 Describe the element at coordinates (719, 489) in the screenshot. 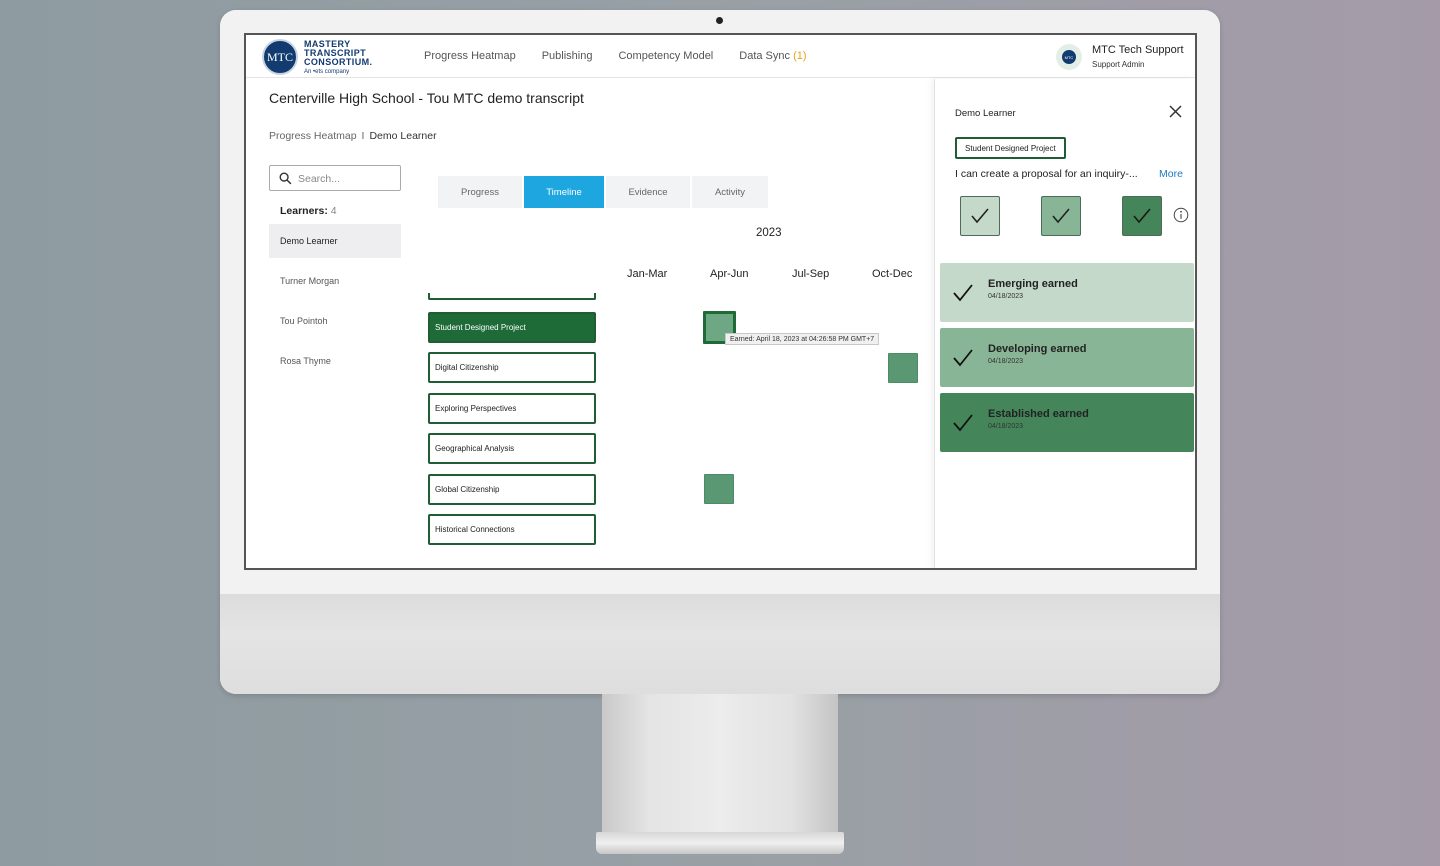

I see `timeline-marker-global-citizenship` at that location.